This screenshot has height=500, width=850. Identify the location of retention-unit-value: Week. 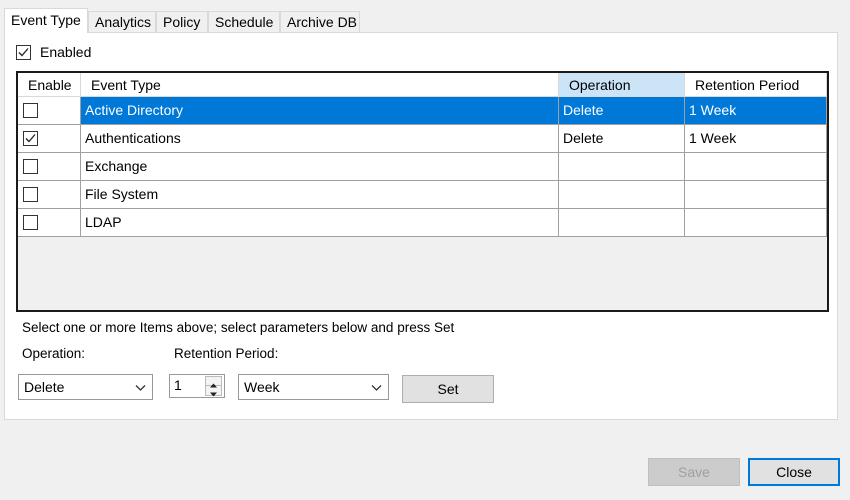
(262, 387).